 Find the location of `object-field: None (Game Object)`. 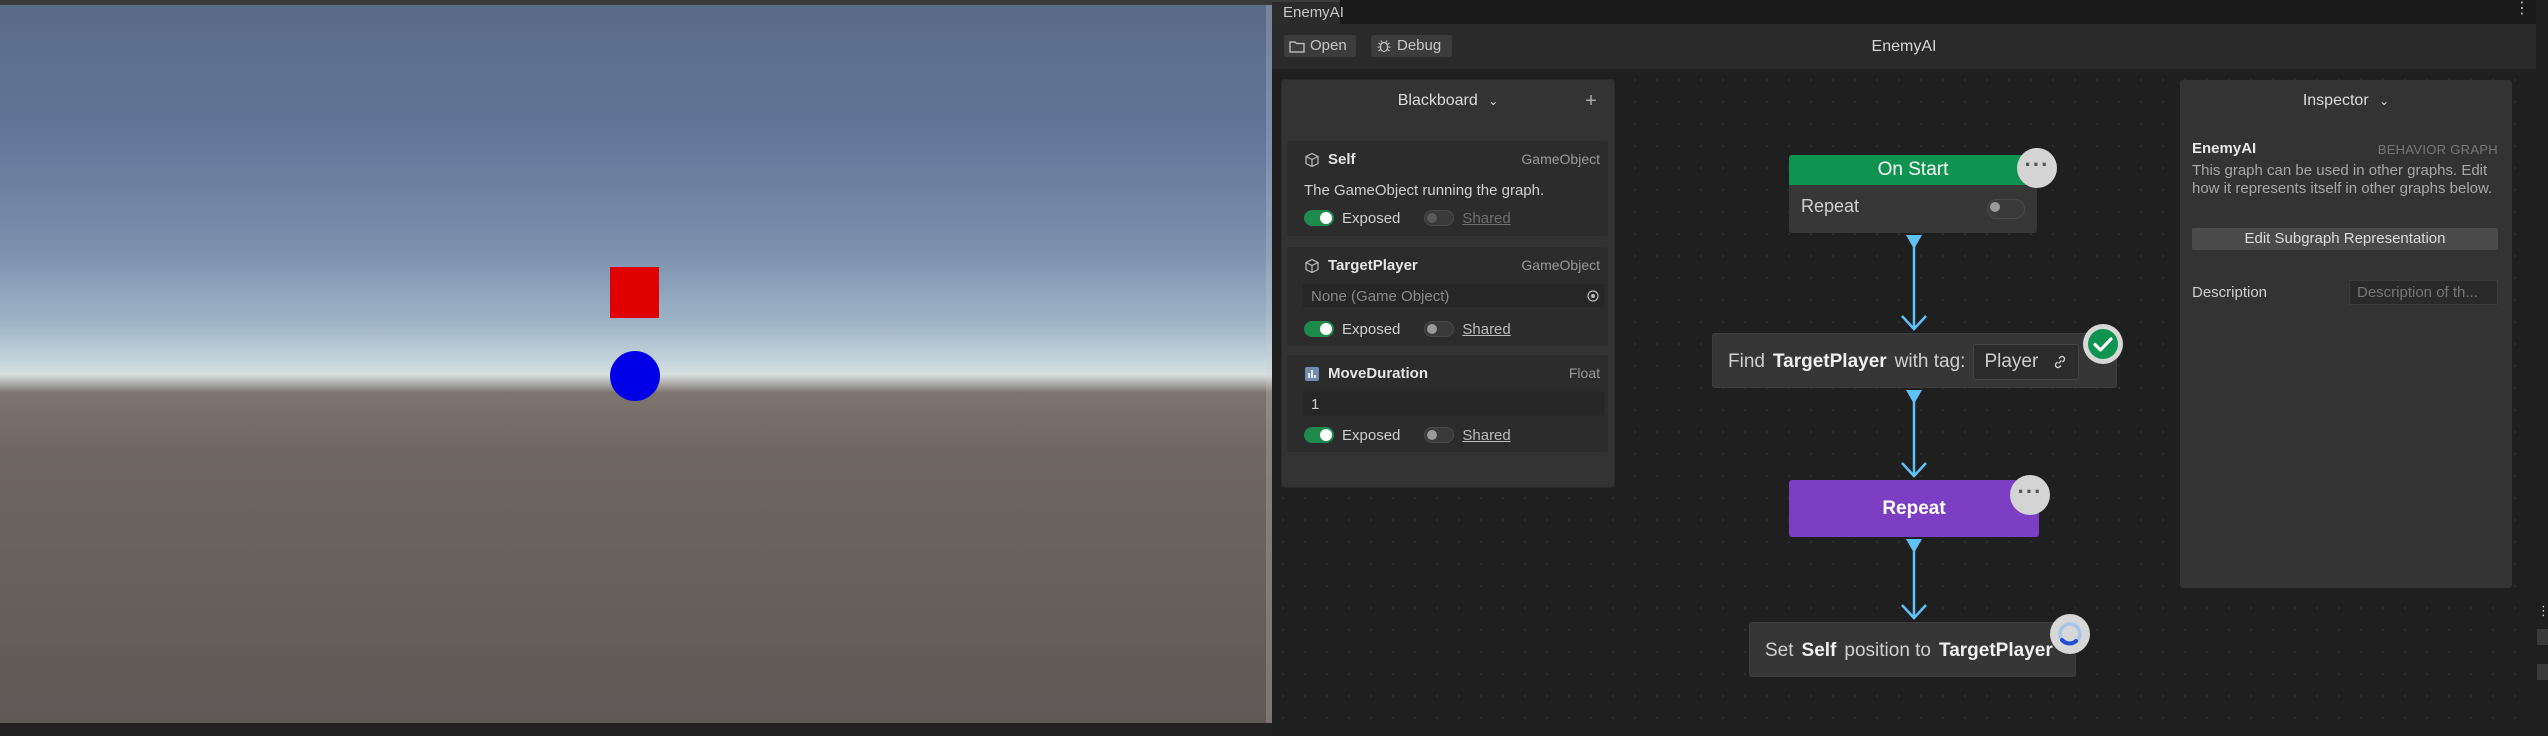

object-field: None (Game Object) is located at coordinates (1453, 295).